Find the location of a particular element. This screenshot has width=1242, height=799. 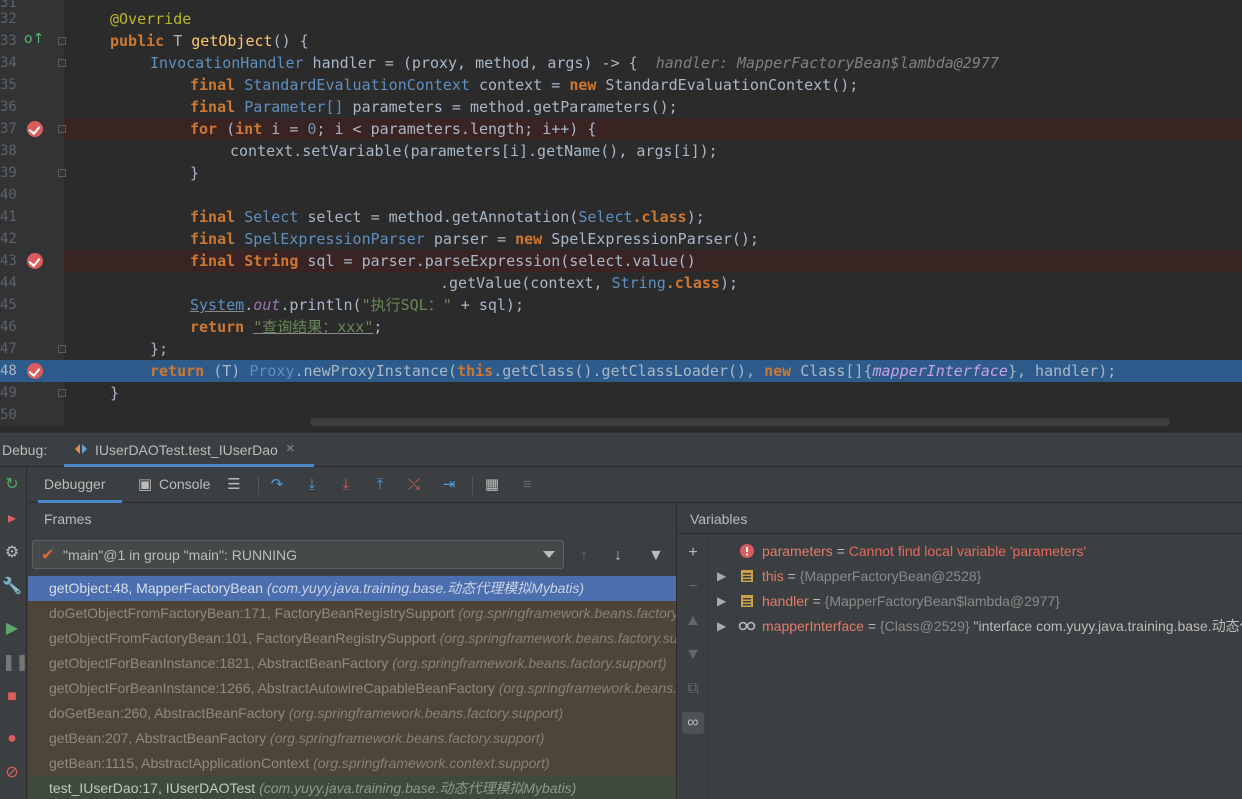

debug-left-toolbar: ↻ ▸ ⚙ 🔧 ▶ ❚❚ ■ ● ⊘ is located at coordinates (14, 633).